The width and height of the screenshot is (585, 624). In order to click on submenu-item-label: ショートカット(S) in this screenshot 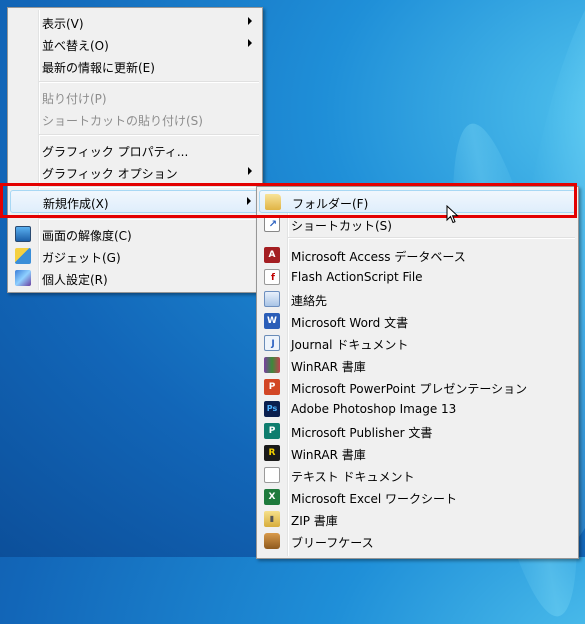, I will do `click(341, 226)`.